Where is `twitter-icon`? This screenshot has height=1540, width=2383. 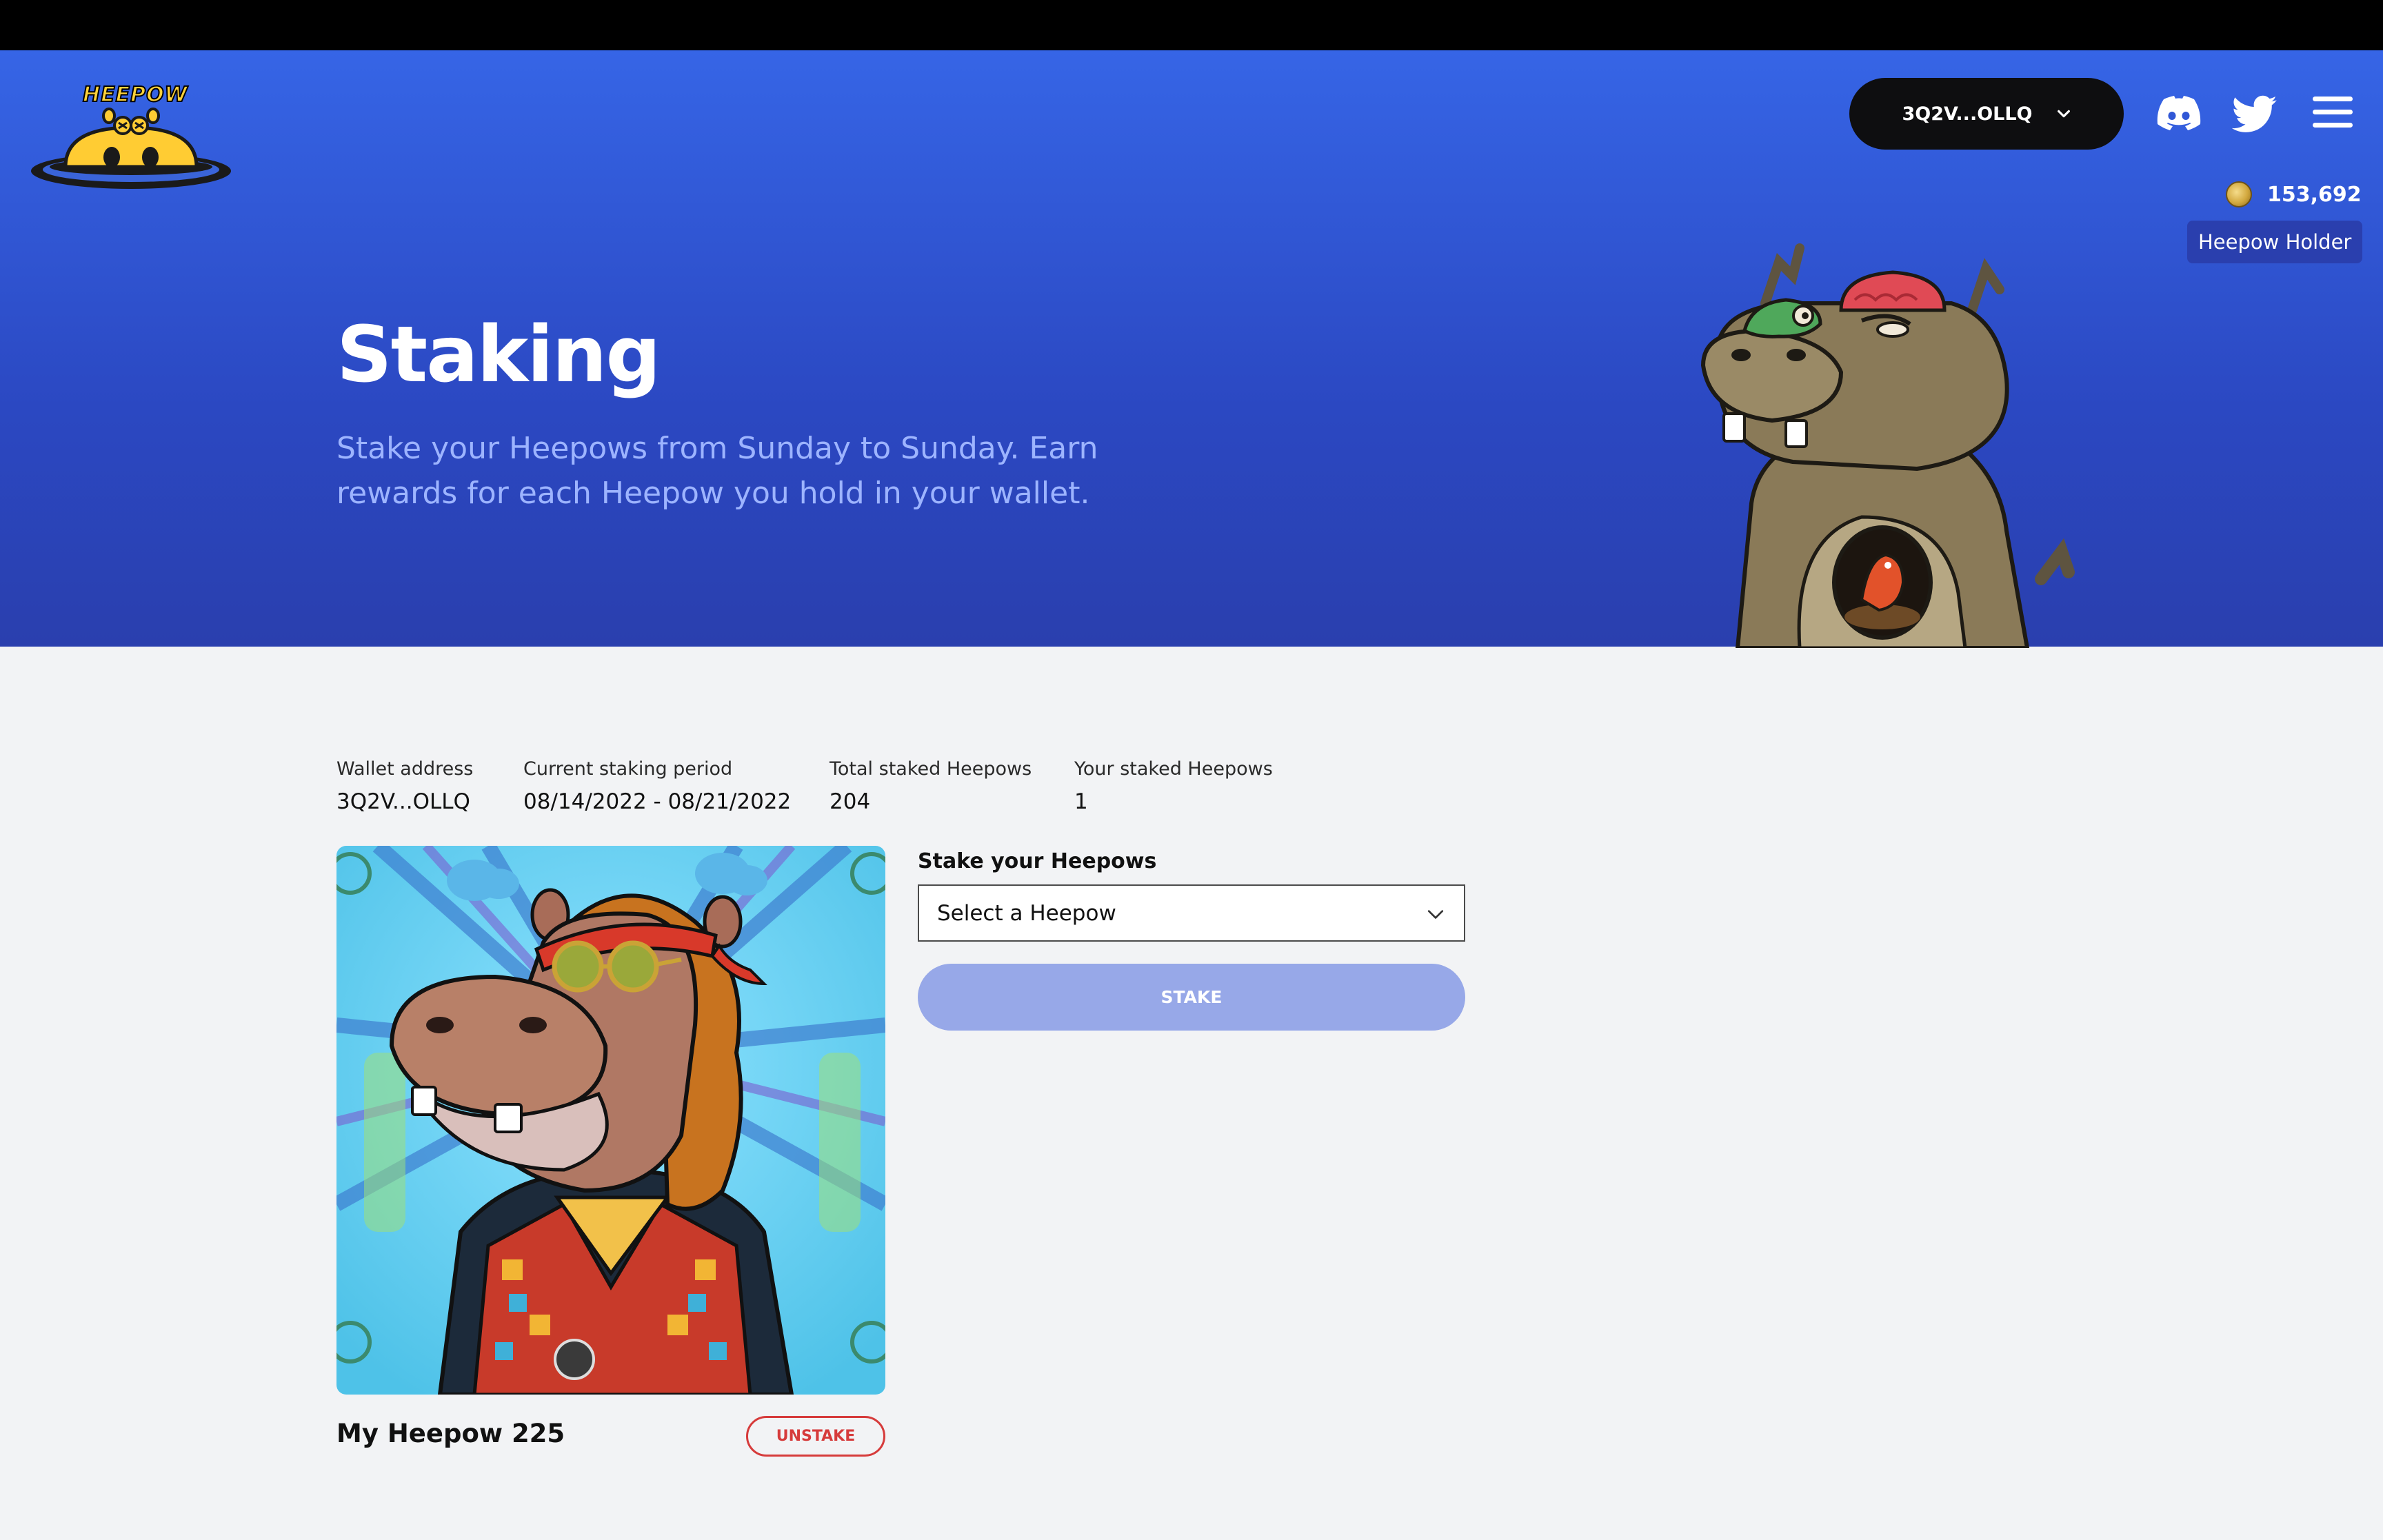 twitter-icon is located at coordinates (2255, 115).